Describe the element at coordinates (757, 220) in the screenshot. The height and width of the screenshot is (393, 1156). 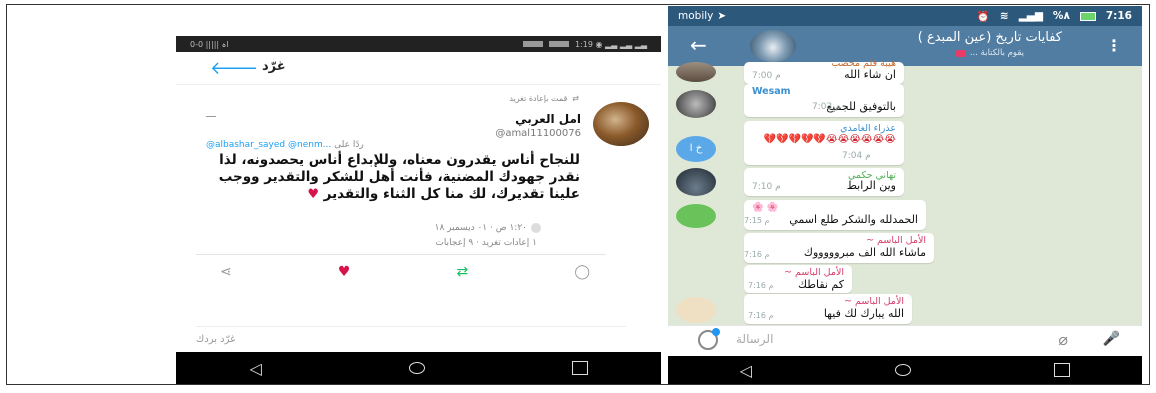
I see `message-time: 7:15 م` at that location.